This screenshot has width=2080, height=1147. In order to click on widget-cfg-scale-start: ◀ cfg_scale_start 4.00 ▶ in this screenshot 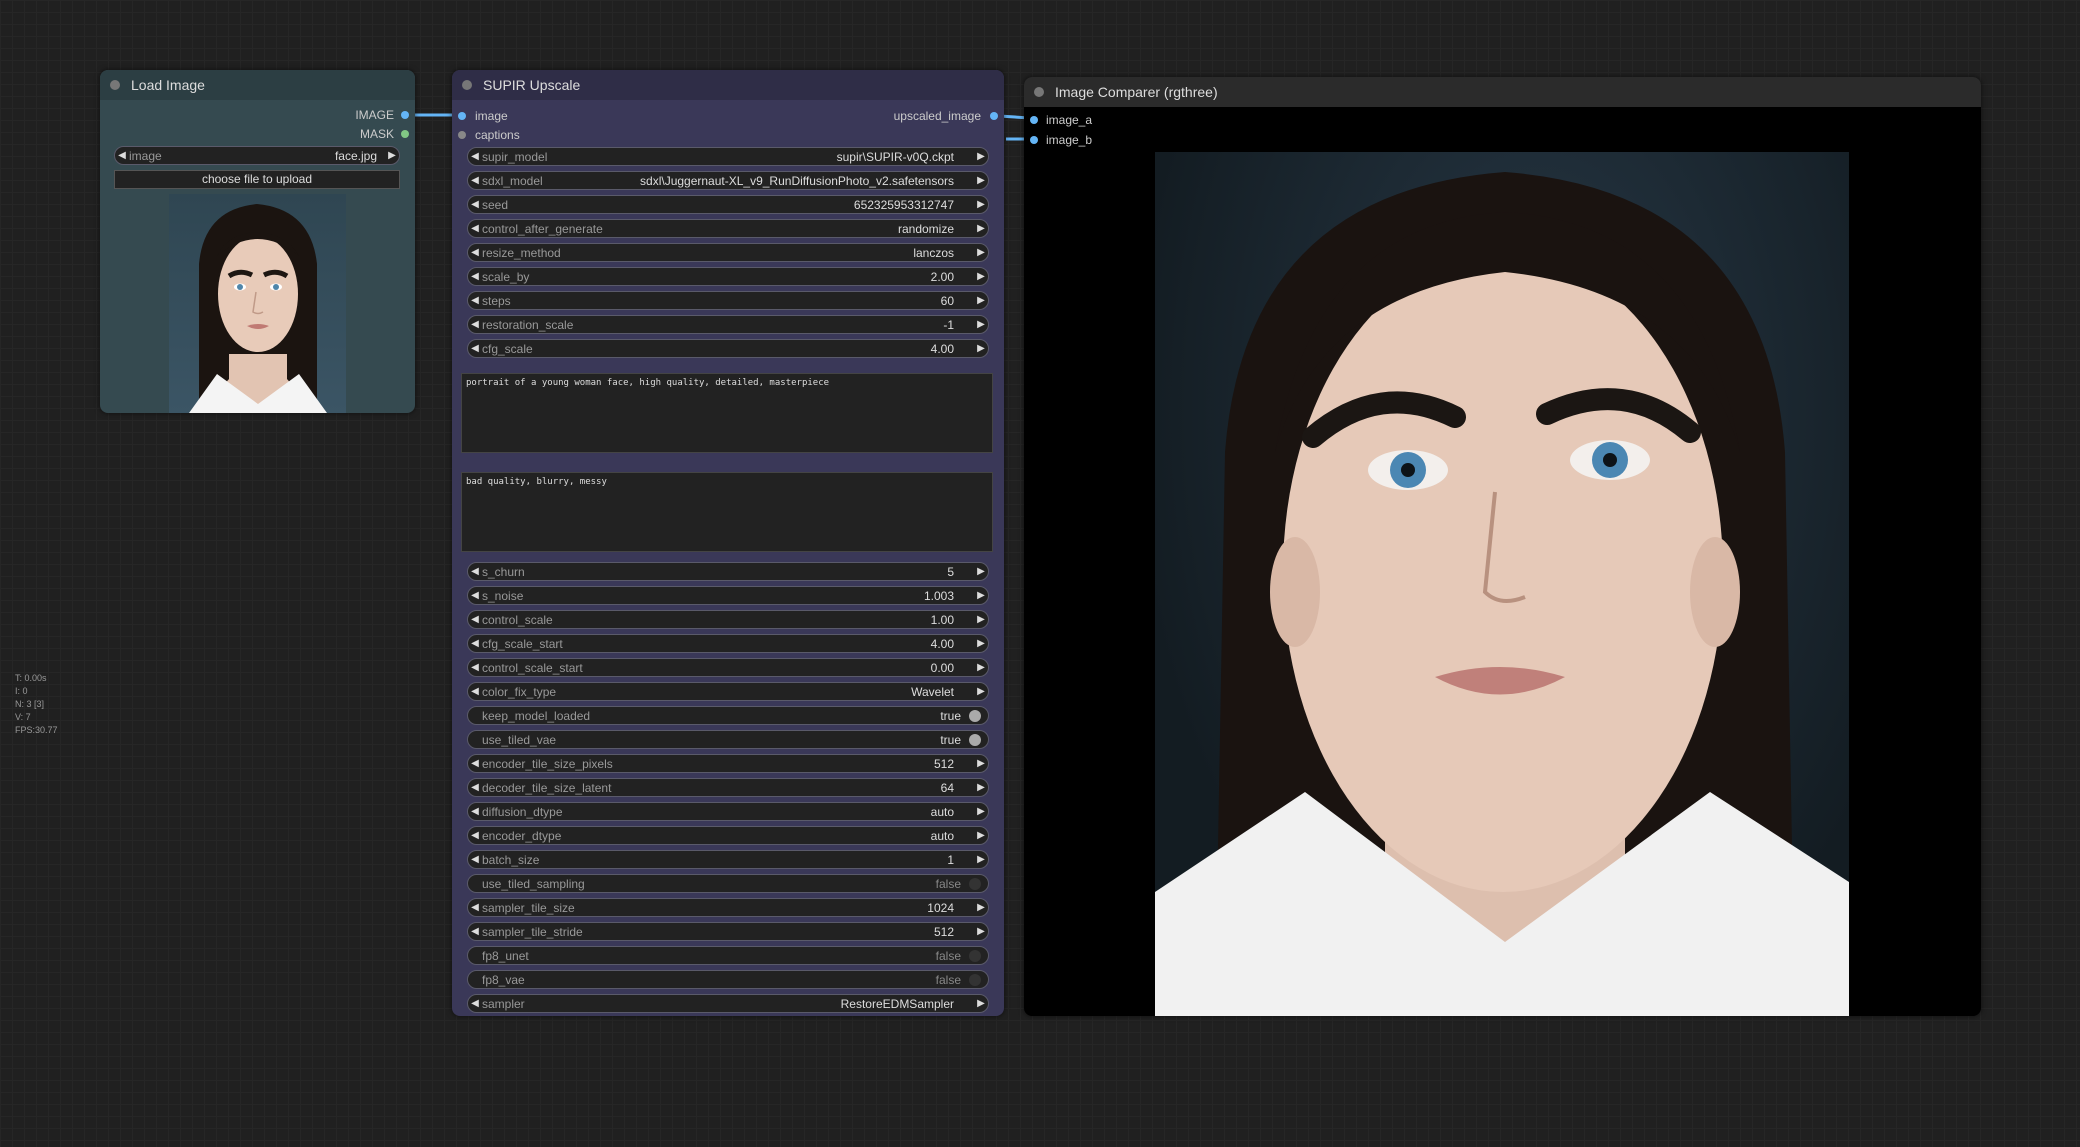, I will do `click(728, 643)`.